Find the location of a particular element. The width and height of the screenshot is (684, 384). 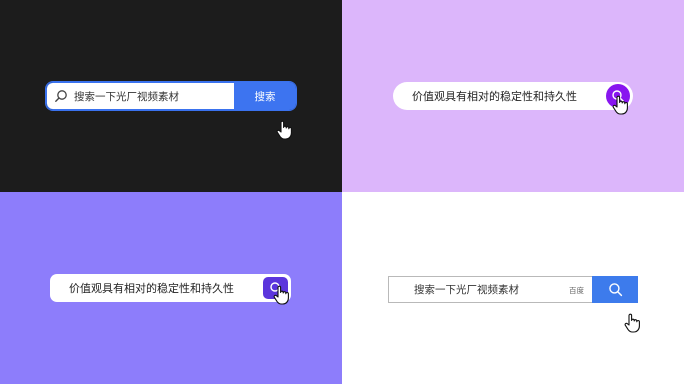

search-bar: 搜索一下光厂视频素材 搜索 is located at coordinates (171, 96).